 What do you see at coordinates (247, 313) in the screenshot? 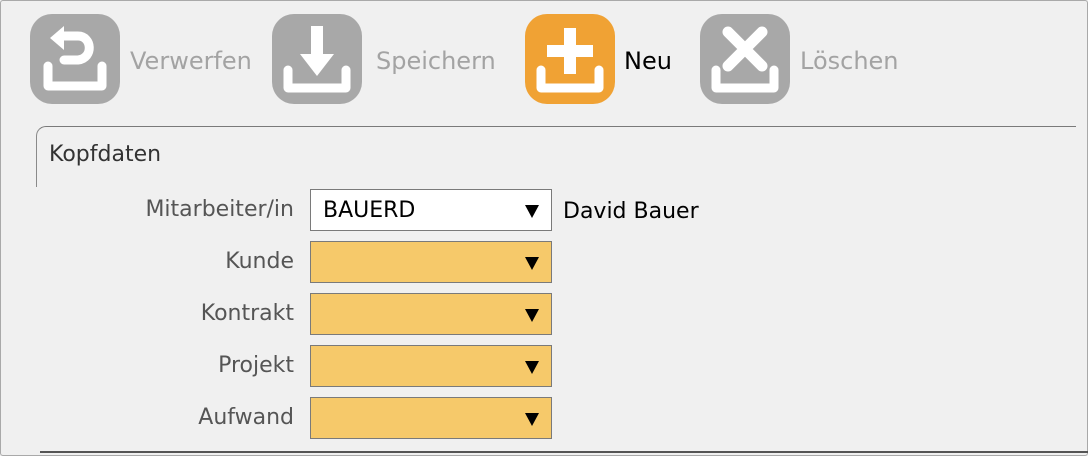
I see `contract-label: Kontrakt` at bounding box center [247, 313].